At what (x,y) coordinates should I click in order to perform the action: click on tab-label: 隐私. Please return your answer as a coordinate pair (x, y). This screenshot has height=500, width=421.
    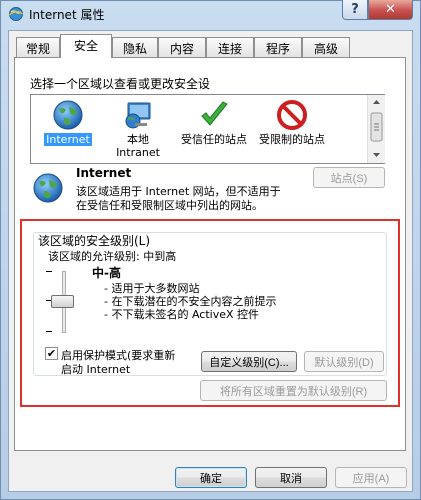
    Looking at the image, I should click on (134, 49).